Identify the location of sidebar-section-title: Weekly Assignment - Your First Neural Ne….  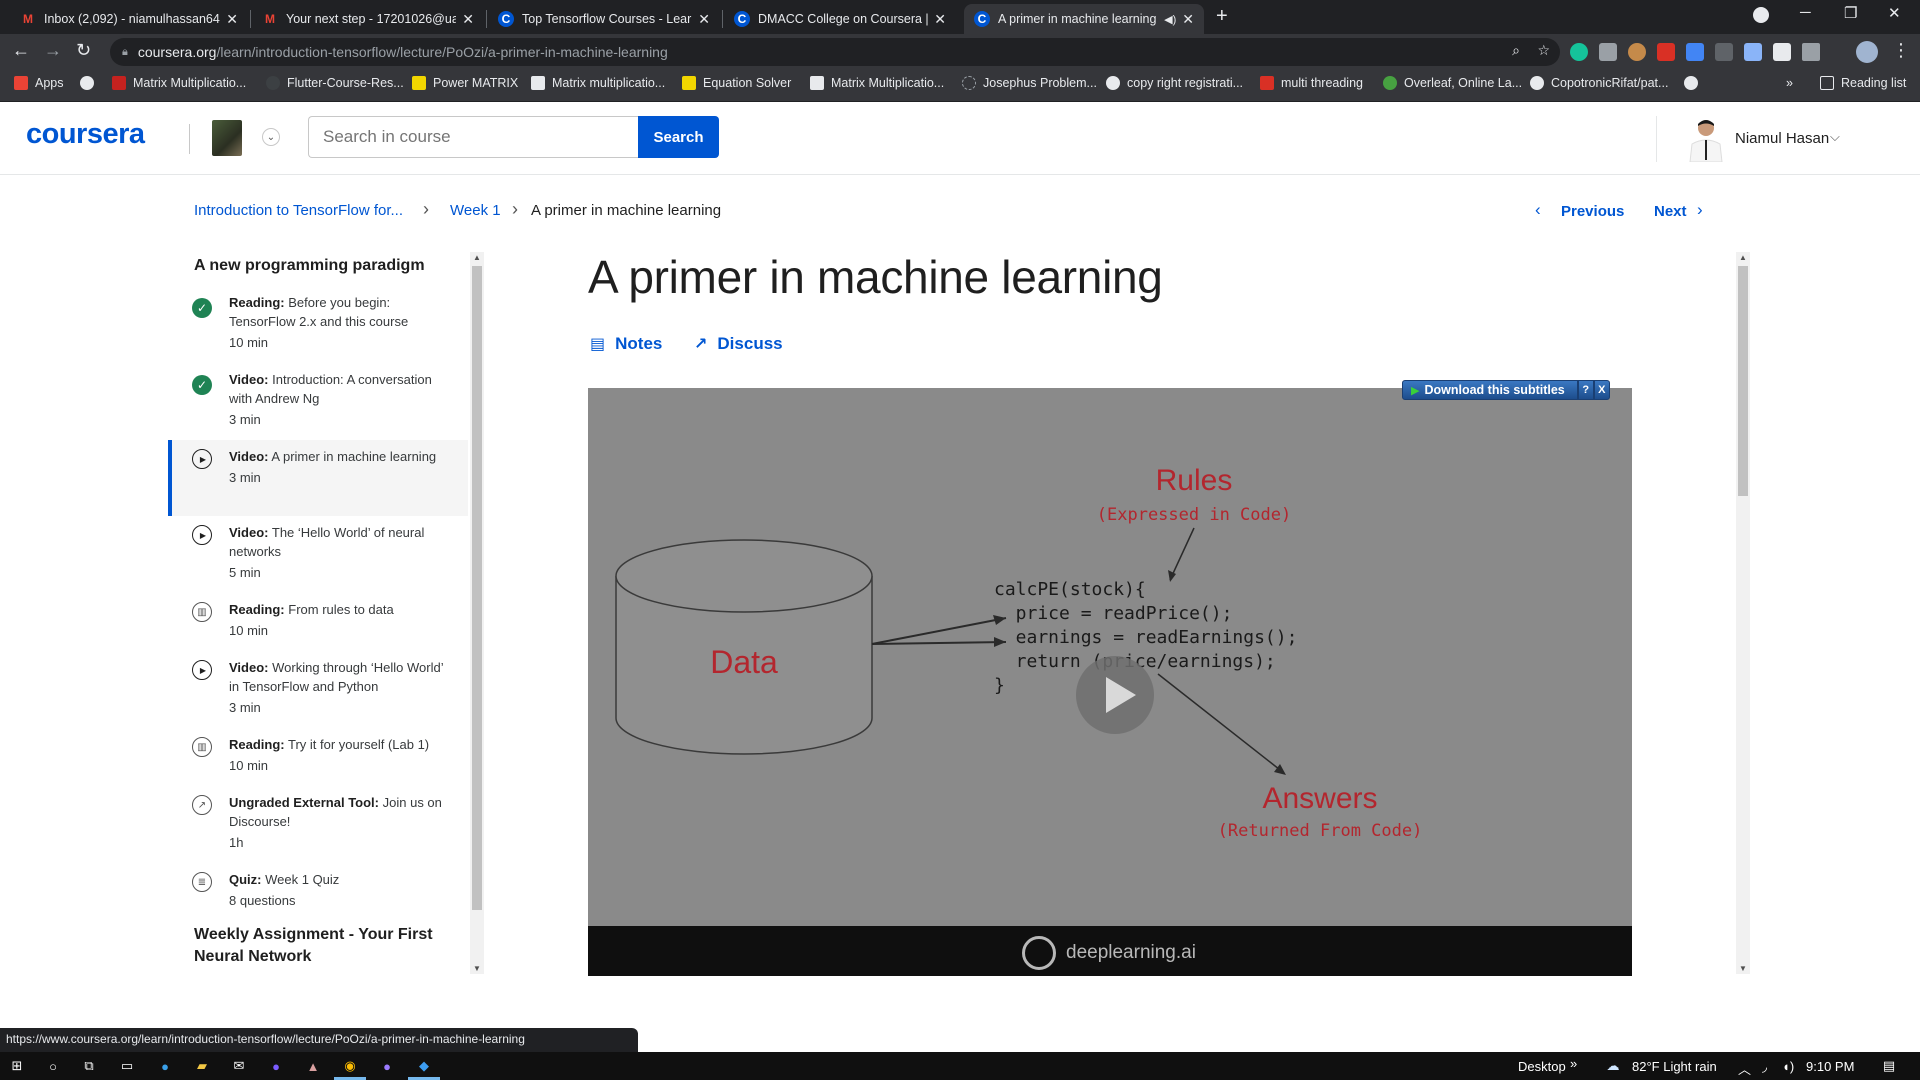
(324, 946).